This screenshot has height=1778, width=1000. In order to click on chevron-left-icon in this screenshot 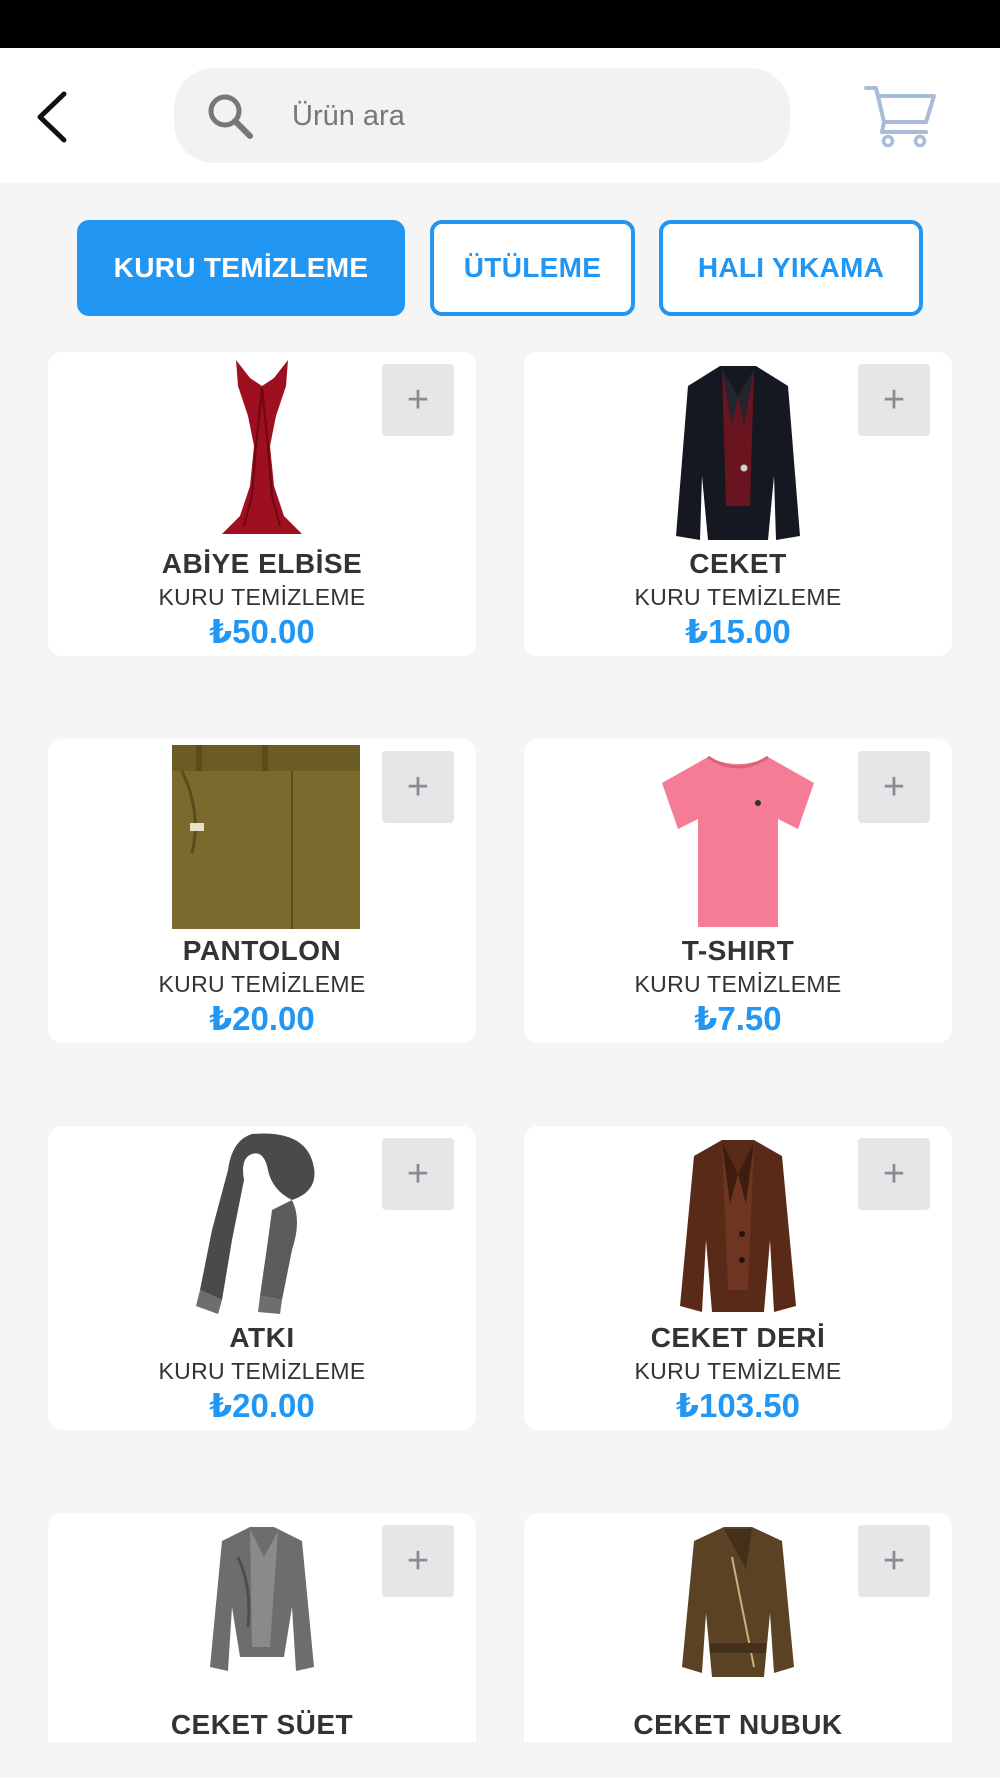, I will do `click(52, 117)`.